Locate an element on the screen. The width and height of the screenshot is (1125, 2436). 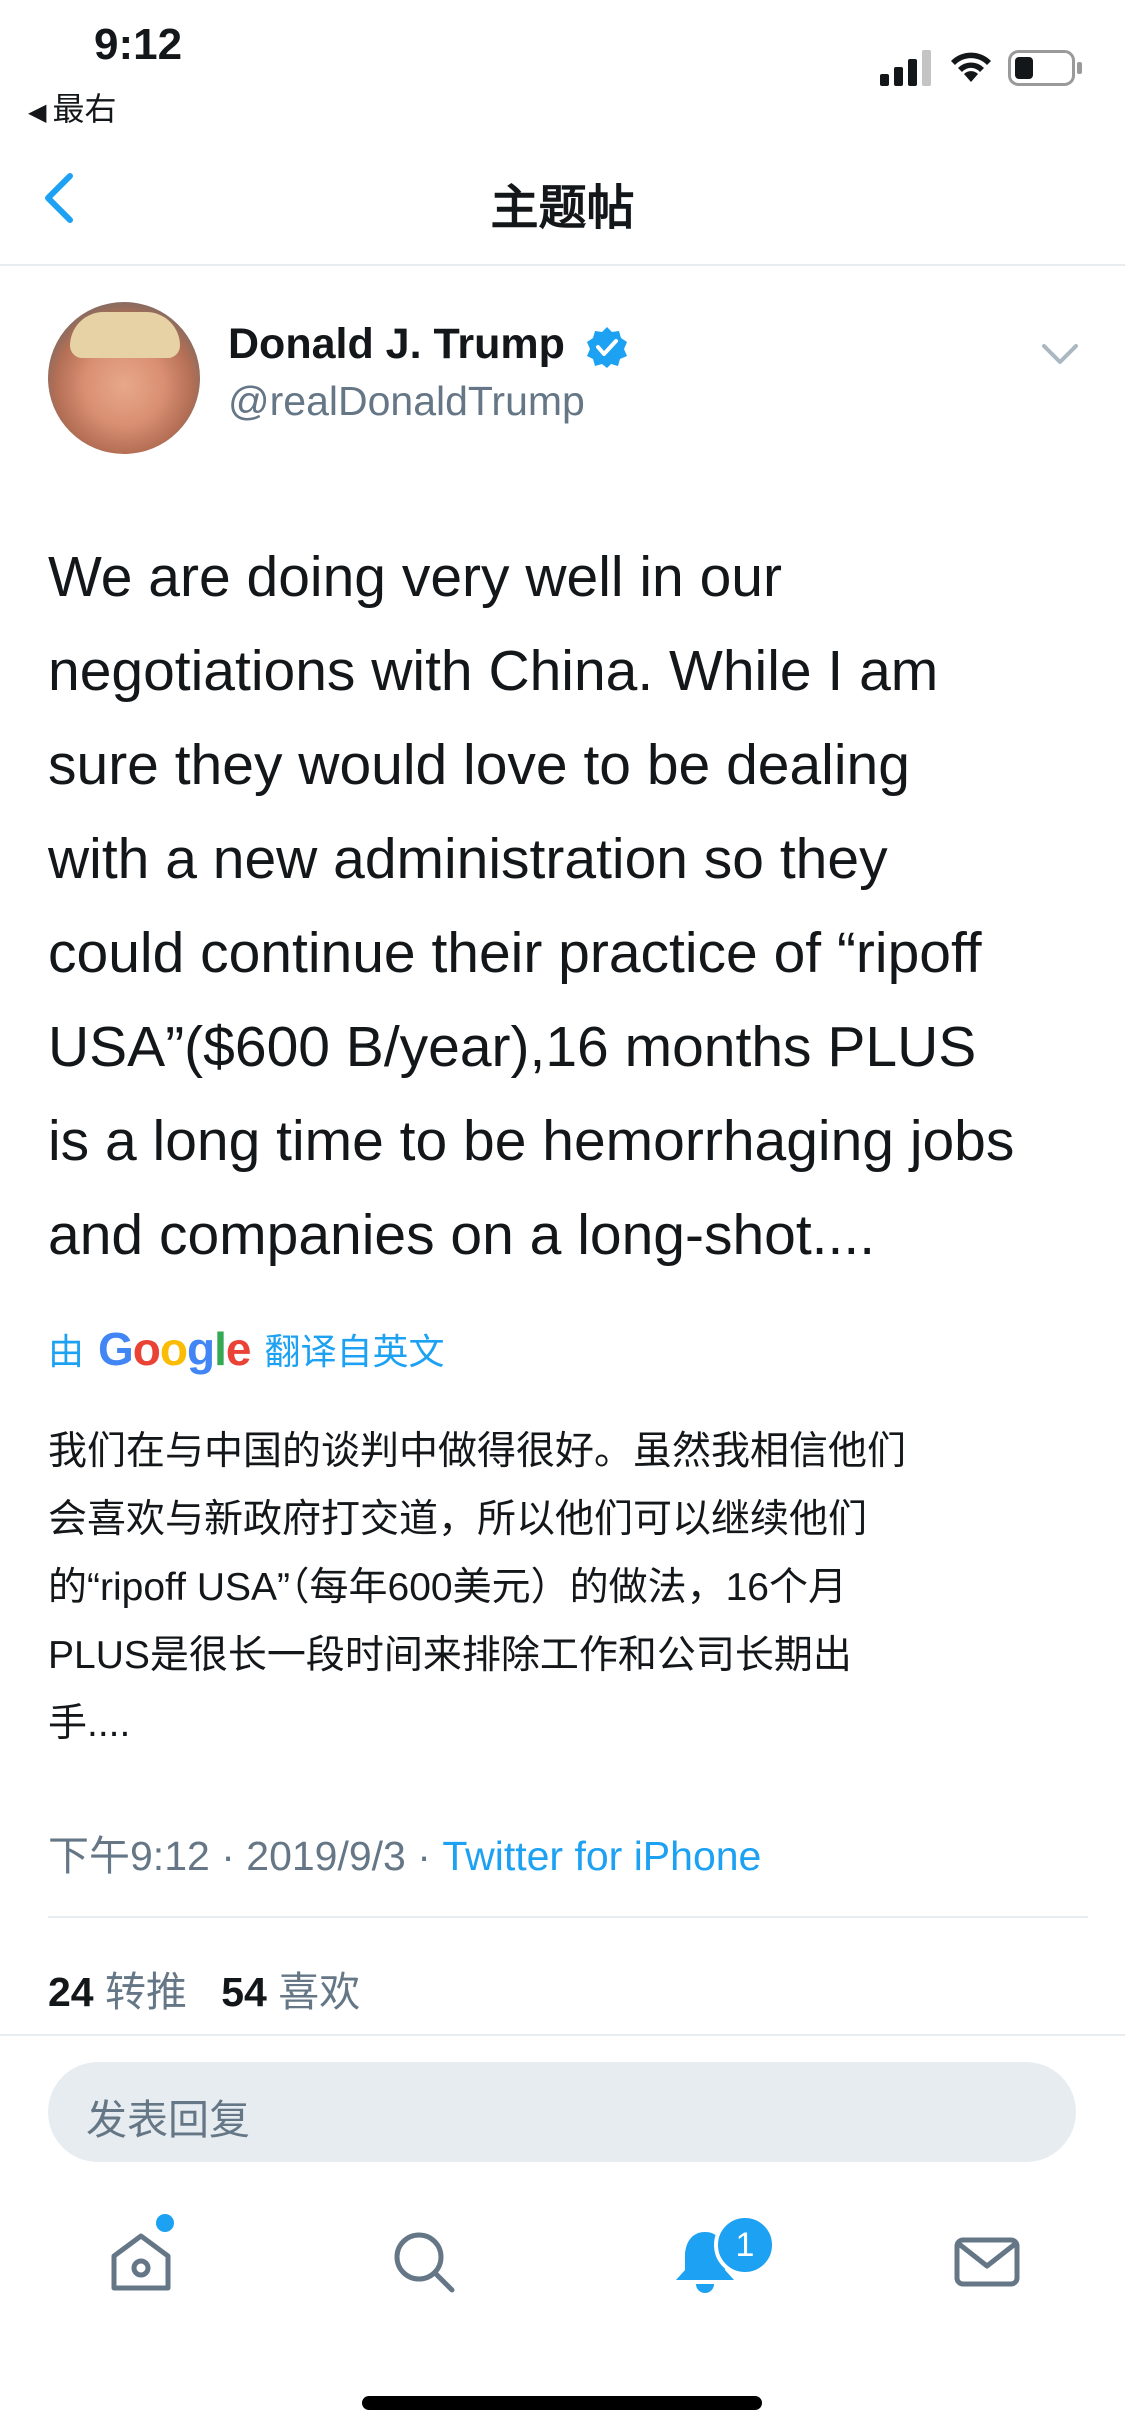
tweet-stats: 24 转推 54 喜欢 is located at coordinates (204, 1988).